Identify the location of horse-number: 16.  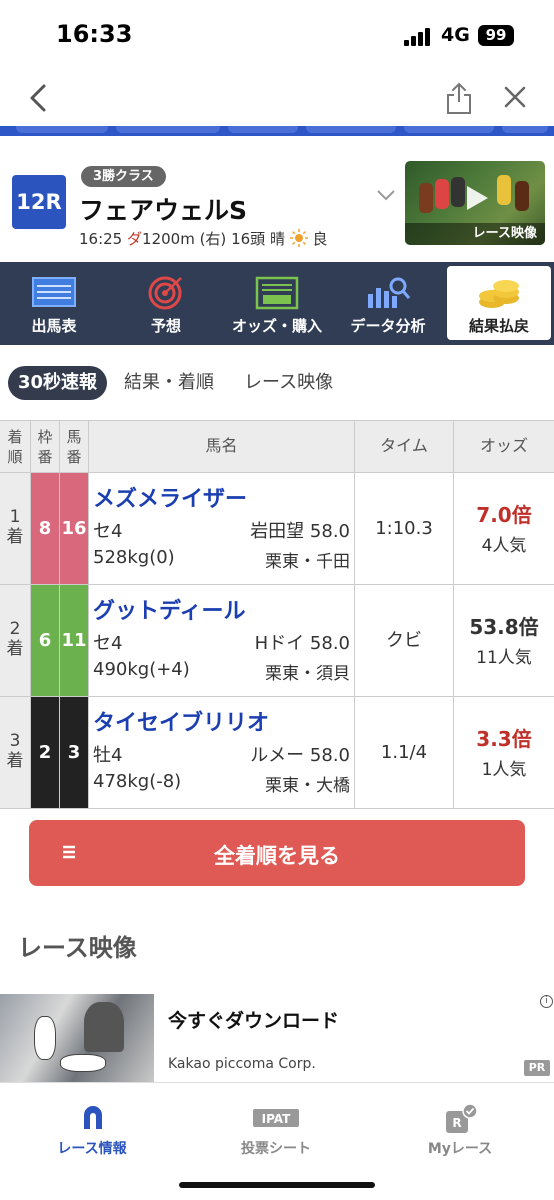
(74, 528).